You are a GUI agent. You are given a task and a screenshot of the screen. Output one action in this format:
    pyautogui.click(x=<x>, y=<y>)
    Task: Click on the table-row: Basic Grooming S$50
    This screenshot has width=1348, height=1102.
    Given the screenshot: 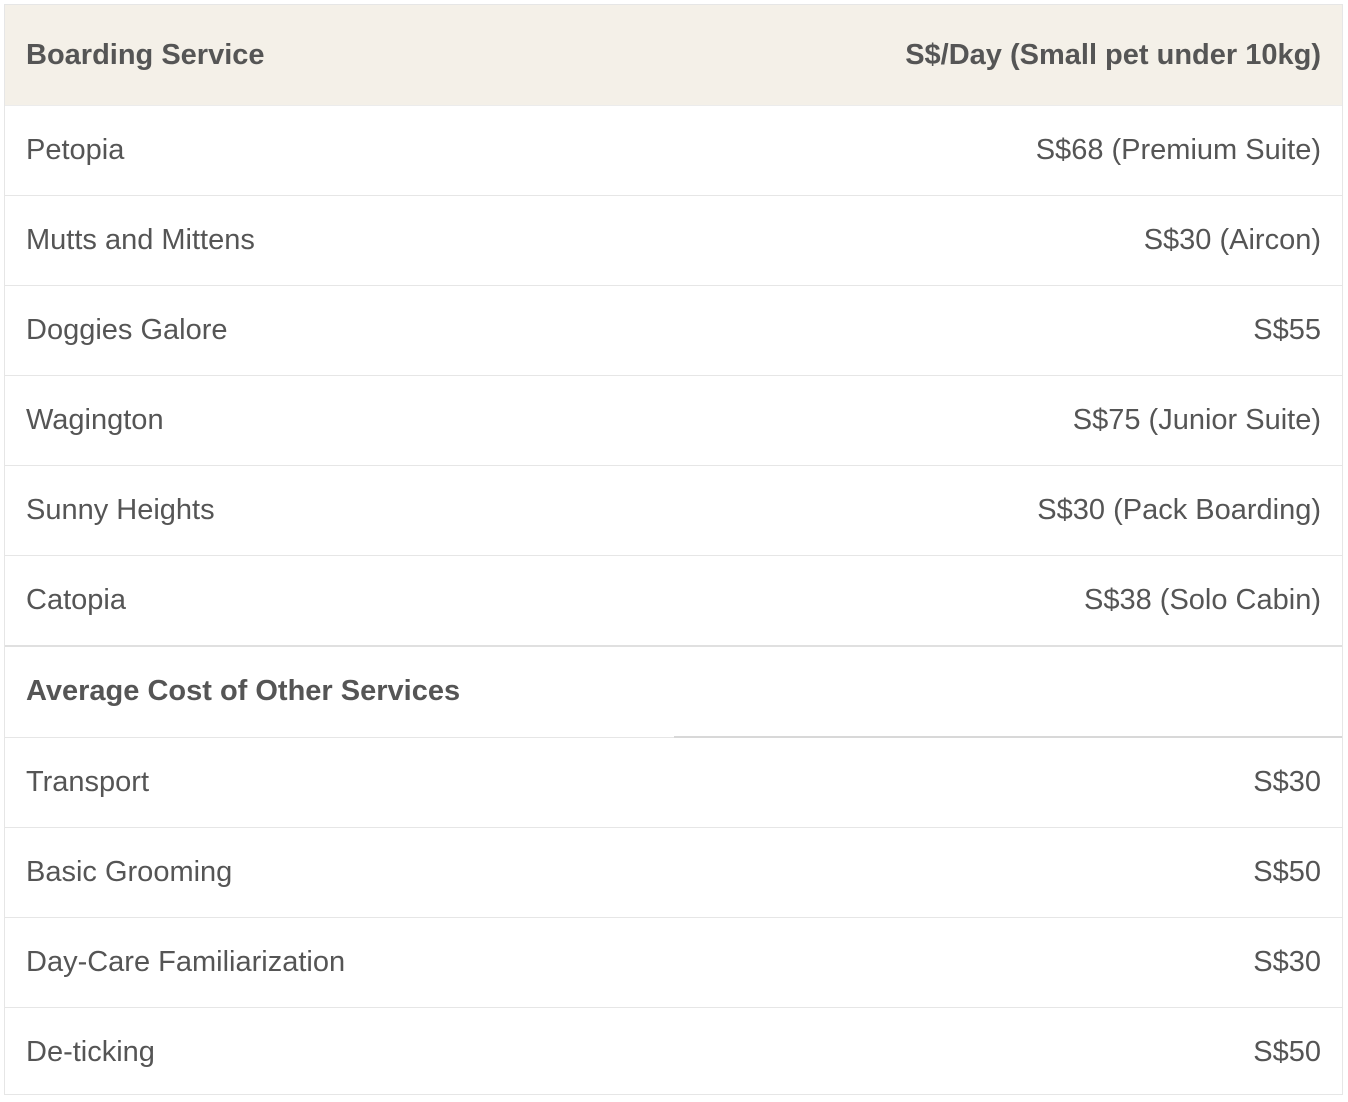 What is the action you would take?
    pyautogui.click(x=673, y=872)
    